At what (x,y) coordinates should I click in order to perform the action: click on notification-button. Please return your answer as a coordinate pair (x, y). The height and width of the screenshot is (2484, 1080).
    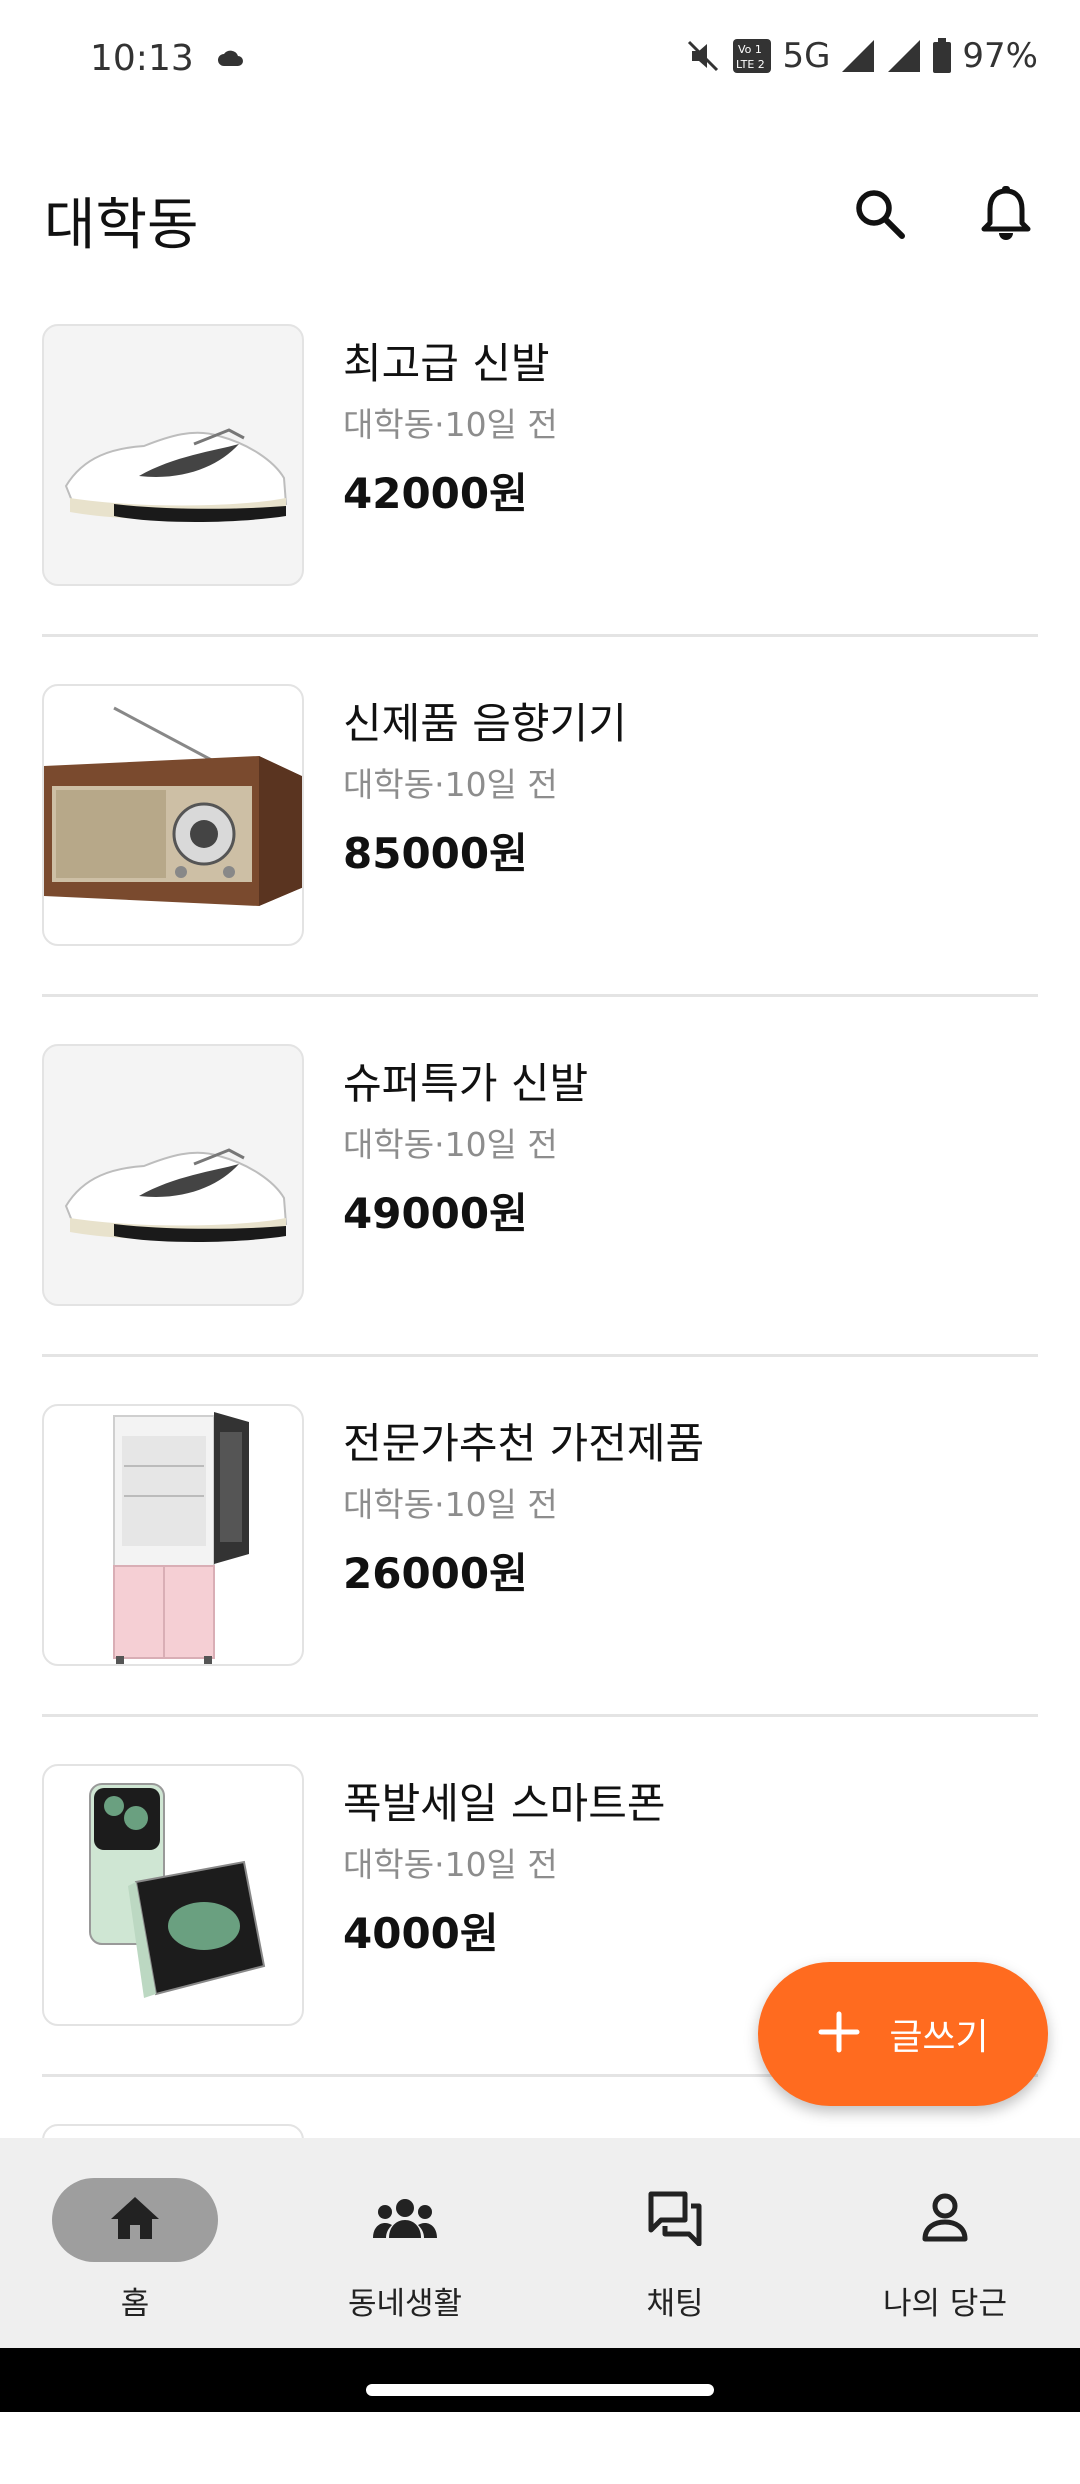
    Looking at the image, I should click on (1006, 216).